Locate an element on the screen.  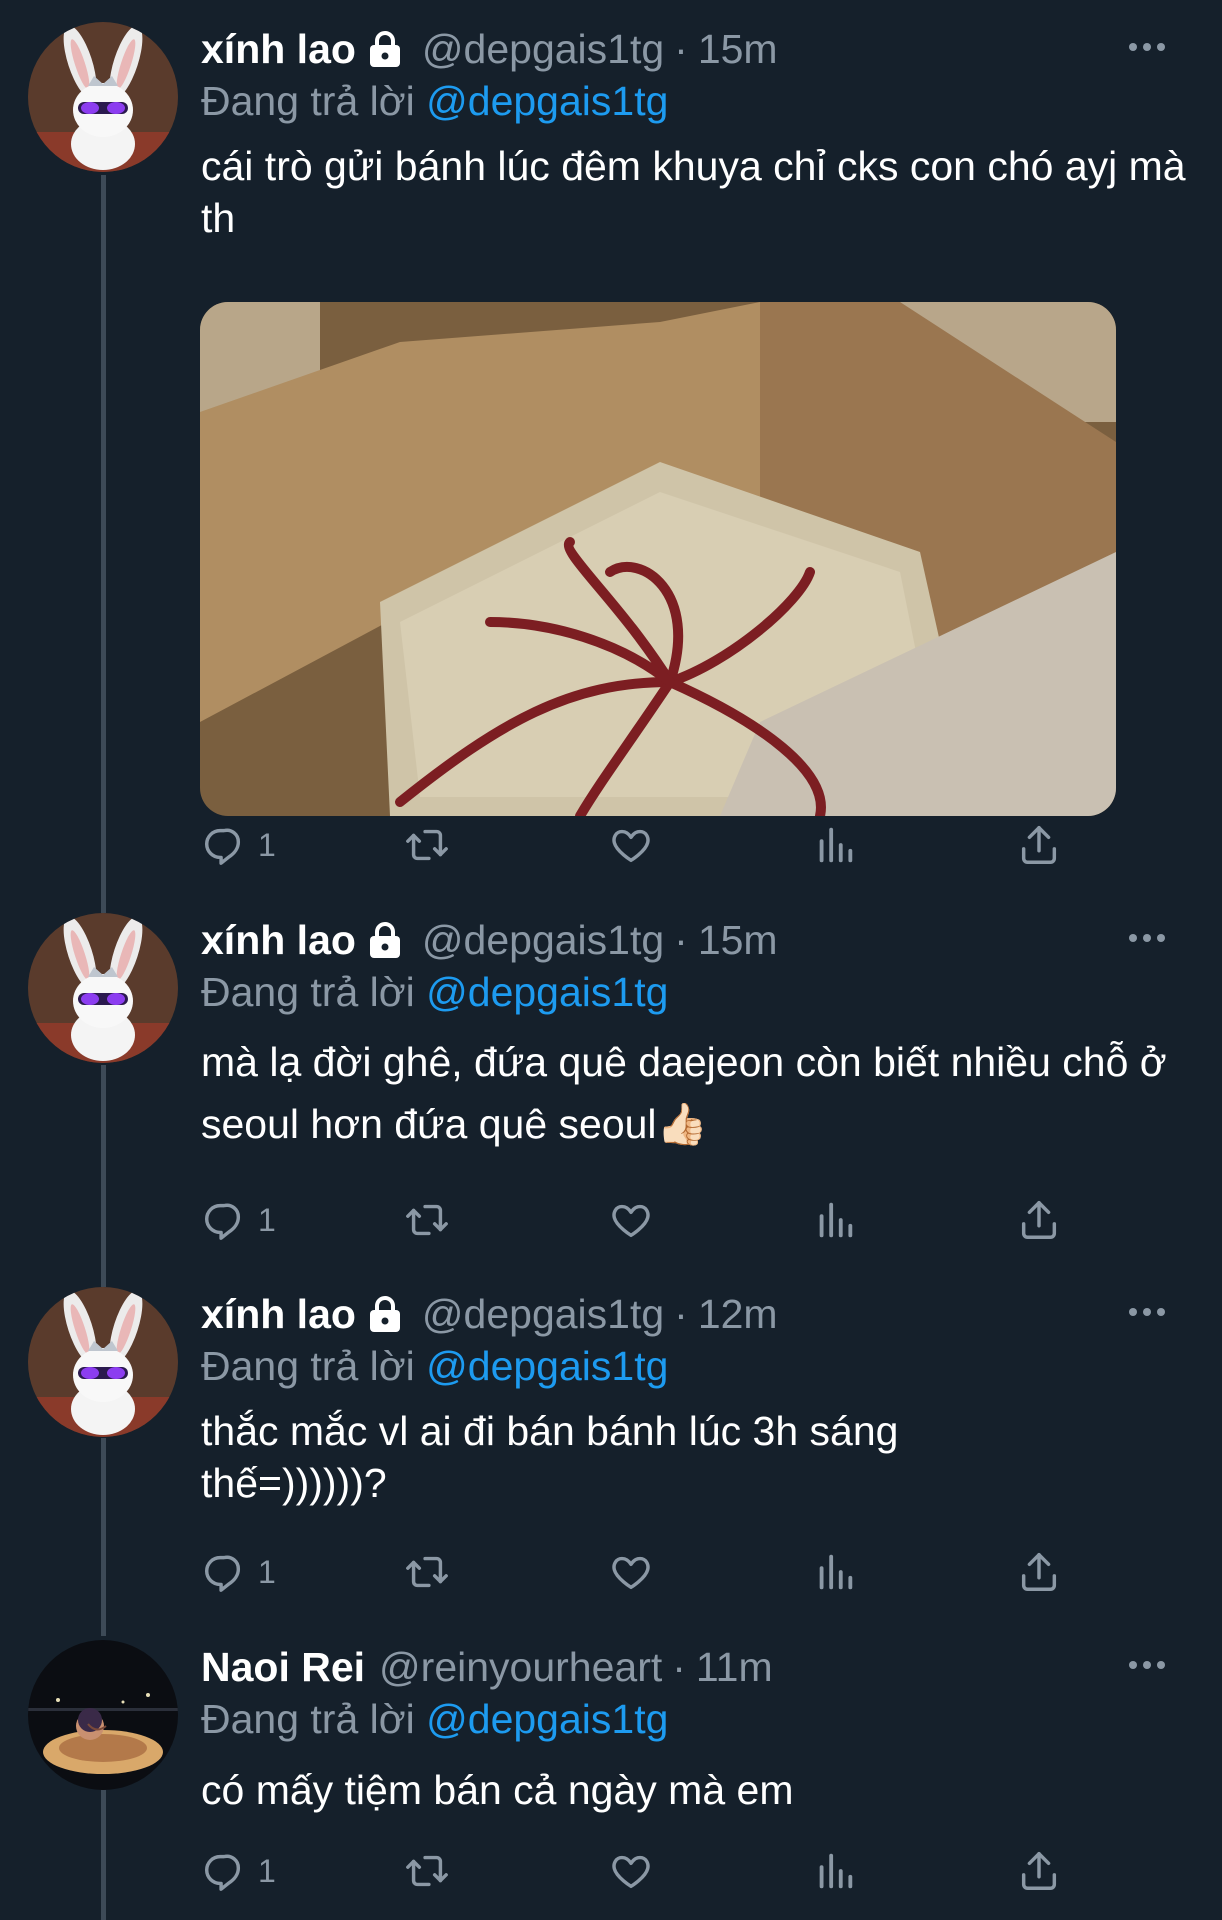
tweet-header: xính lao @depgais1tg · 12m is located at coordinates (489, 1314).